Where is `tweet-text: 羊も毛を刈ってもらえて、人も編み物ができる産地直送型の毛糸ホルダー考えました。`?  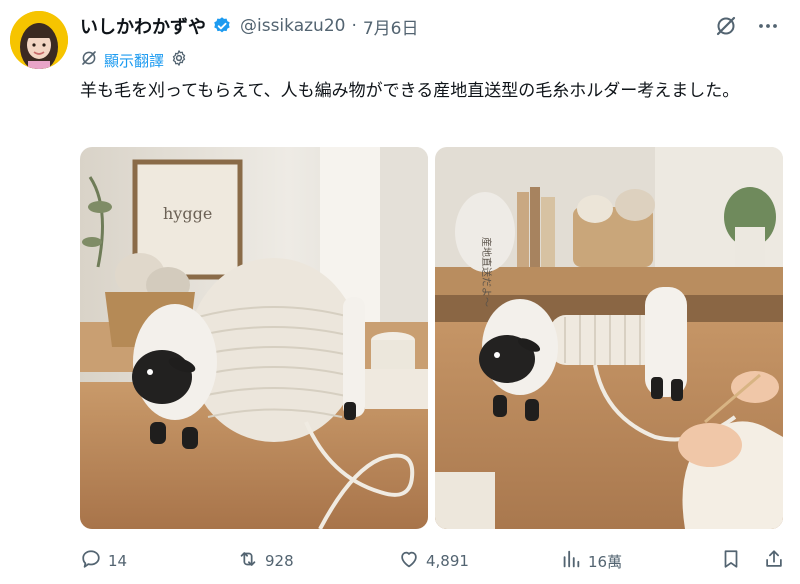
tweet-text: 羊も毛を刈ってもらえて、人も編み物ができる産地直送型の毛糸ホルダー考えました。 is located at coordinates (410, 91).